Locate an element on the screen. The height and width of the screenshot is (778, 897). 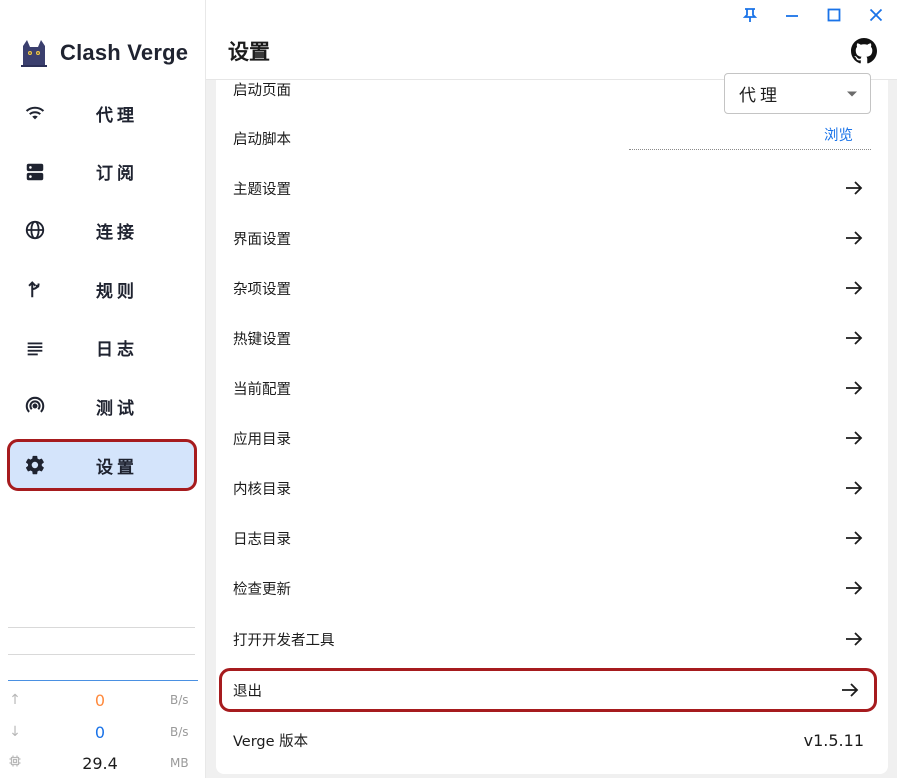
pin-icon is located at coordinates (750, 15).